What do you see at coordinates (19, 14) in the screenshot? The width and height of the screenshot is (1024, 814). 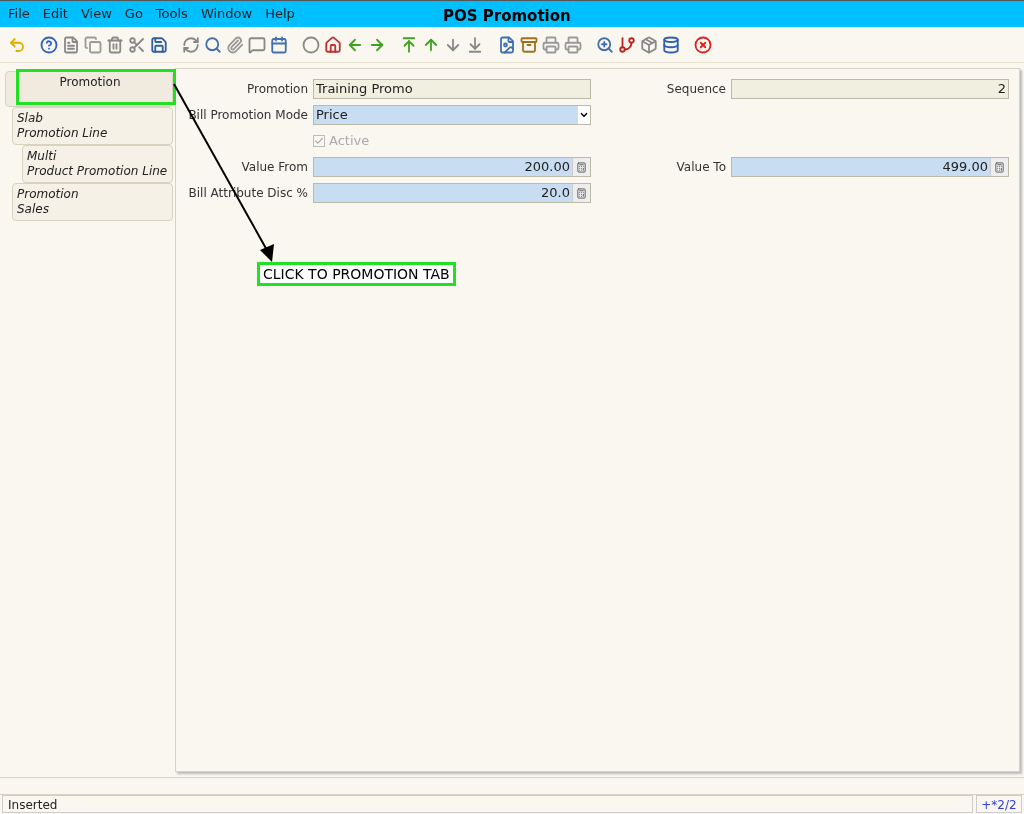 I see `menu-item: File` at bounding box center [19, 14].